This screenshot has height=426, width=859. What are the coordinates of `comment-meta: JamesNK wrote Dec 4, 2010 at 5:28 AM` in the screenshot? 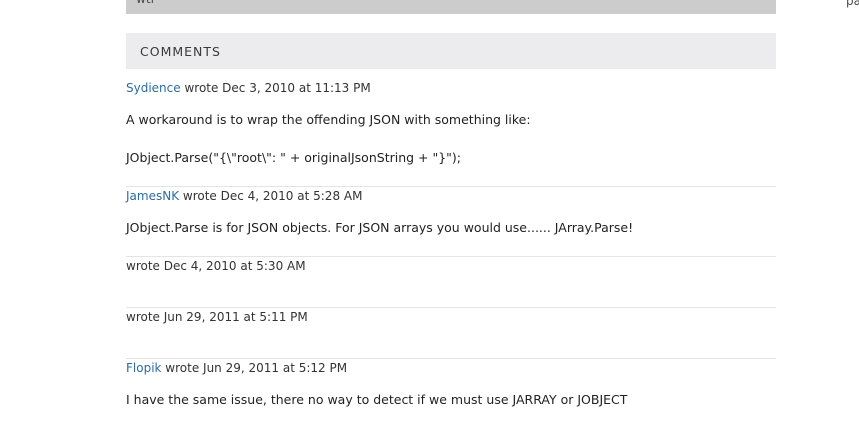 It's located at (244, 196).